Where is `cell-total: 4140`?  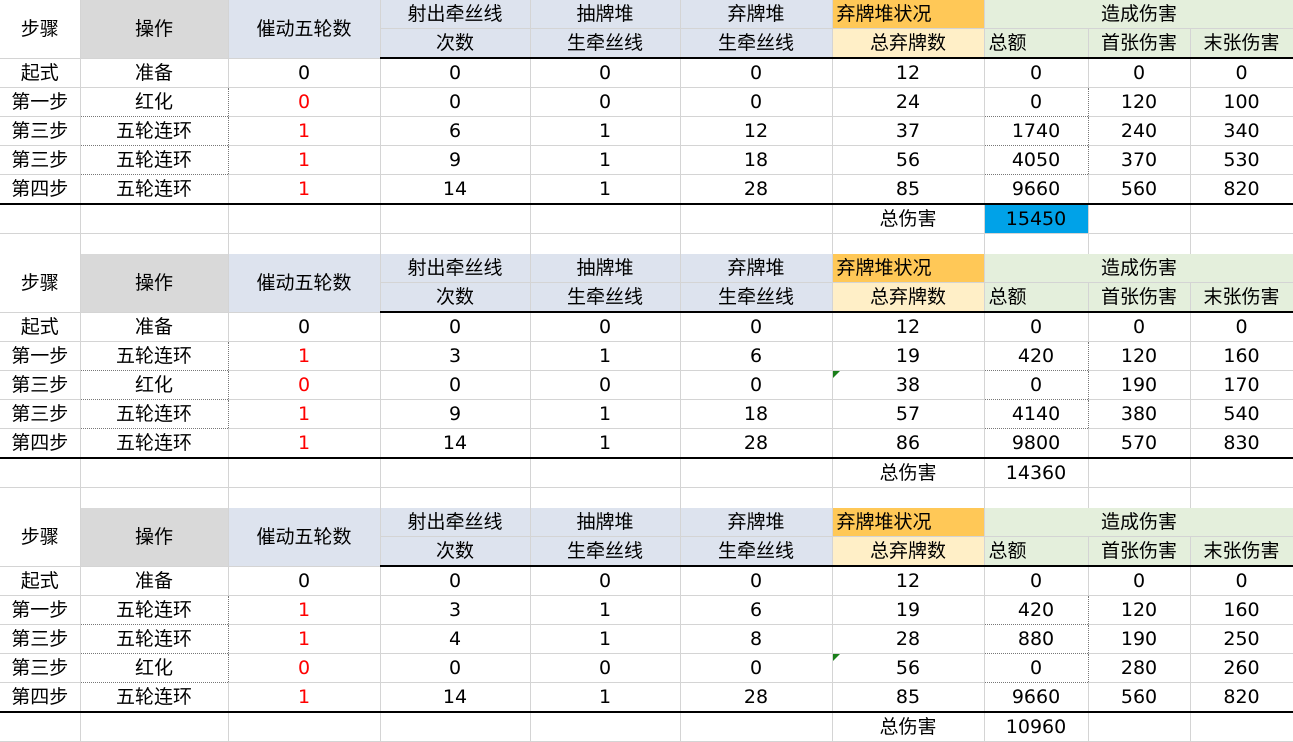 cell-total: 4140 is located at coordinates (1036, 414).